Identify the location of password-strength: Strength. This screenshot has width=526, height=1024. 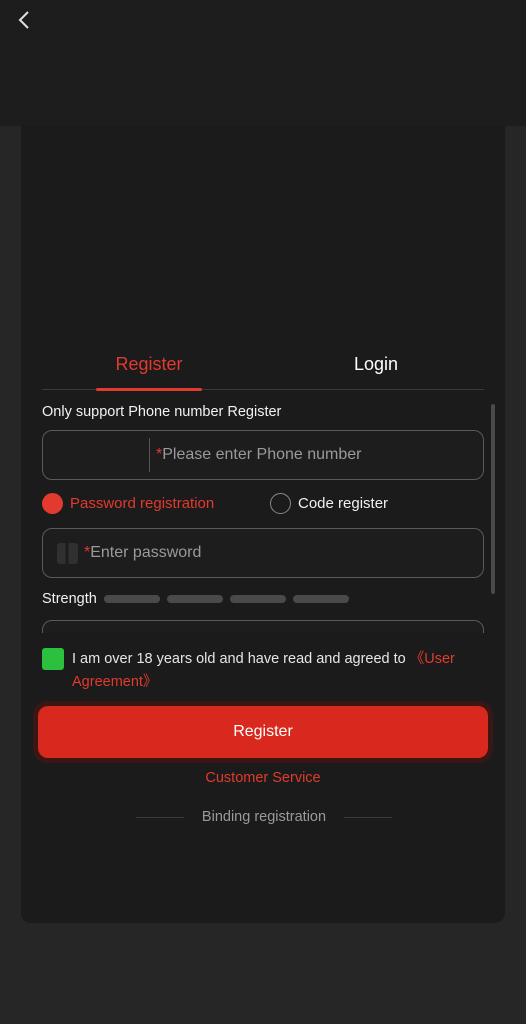
(199, 599).